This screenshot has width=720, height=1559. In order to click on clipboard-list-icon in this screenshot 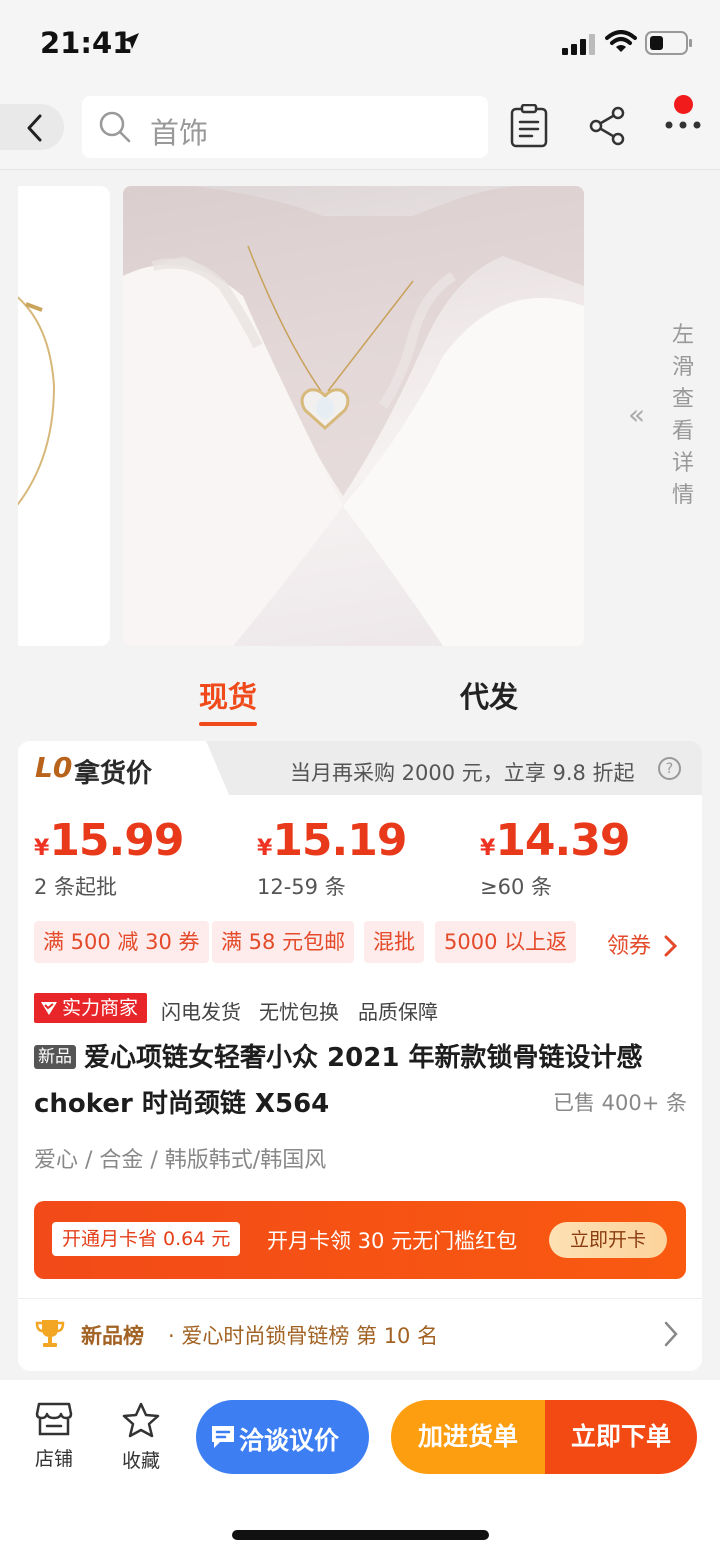, I will do `click(529, 126)`.